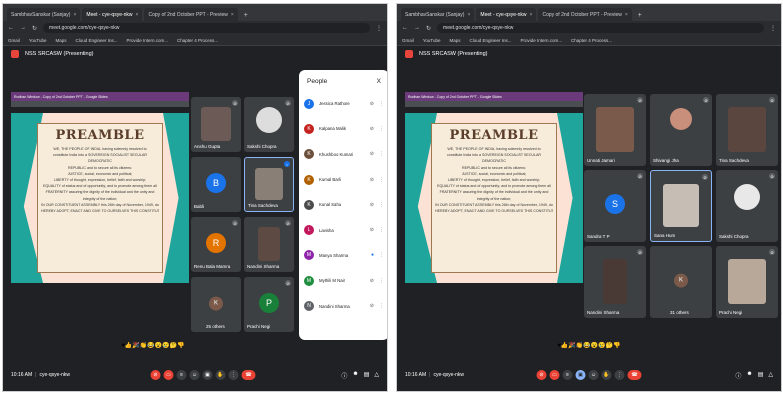 Image resolution: width=783 pixels, height=395 pixels. What do you see at coordinates (570, 198) in the screenshot?
I see `slide-decoration` at bounding box center [570, 198].